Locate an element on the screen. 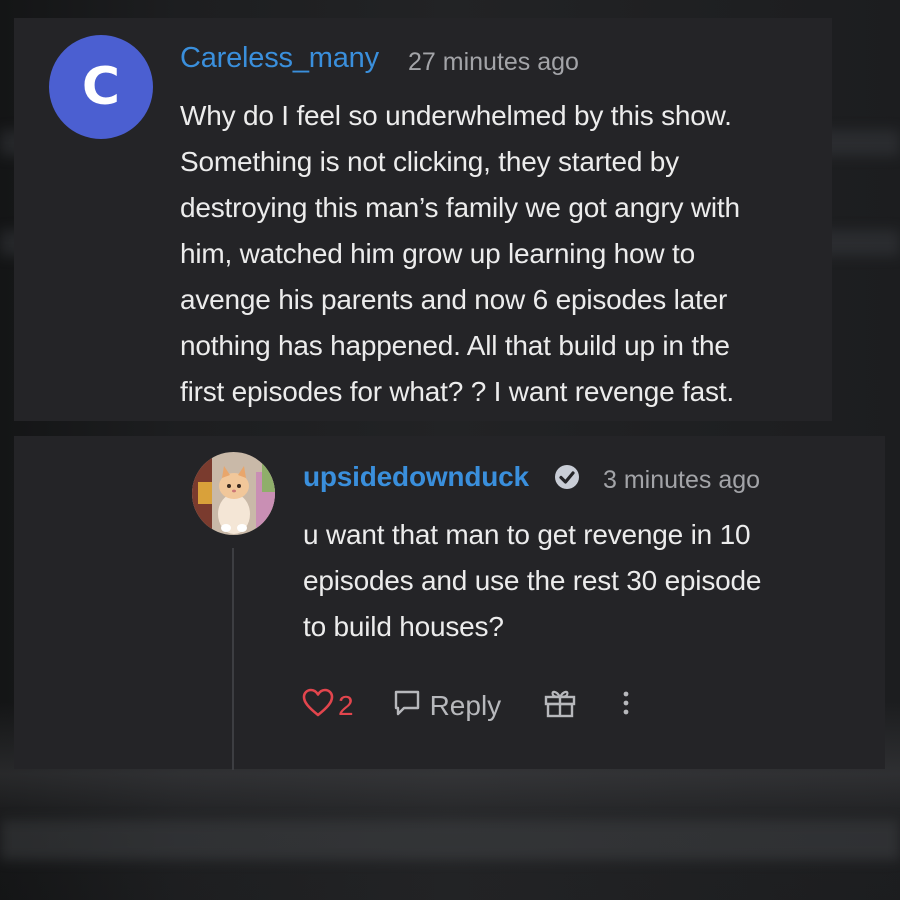 The image size is (900, 900). like-button: 2 is located at coordinates (328, 706).